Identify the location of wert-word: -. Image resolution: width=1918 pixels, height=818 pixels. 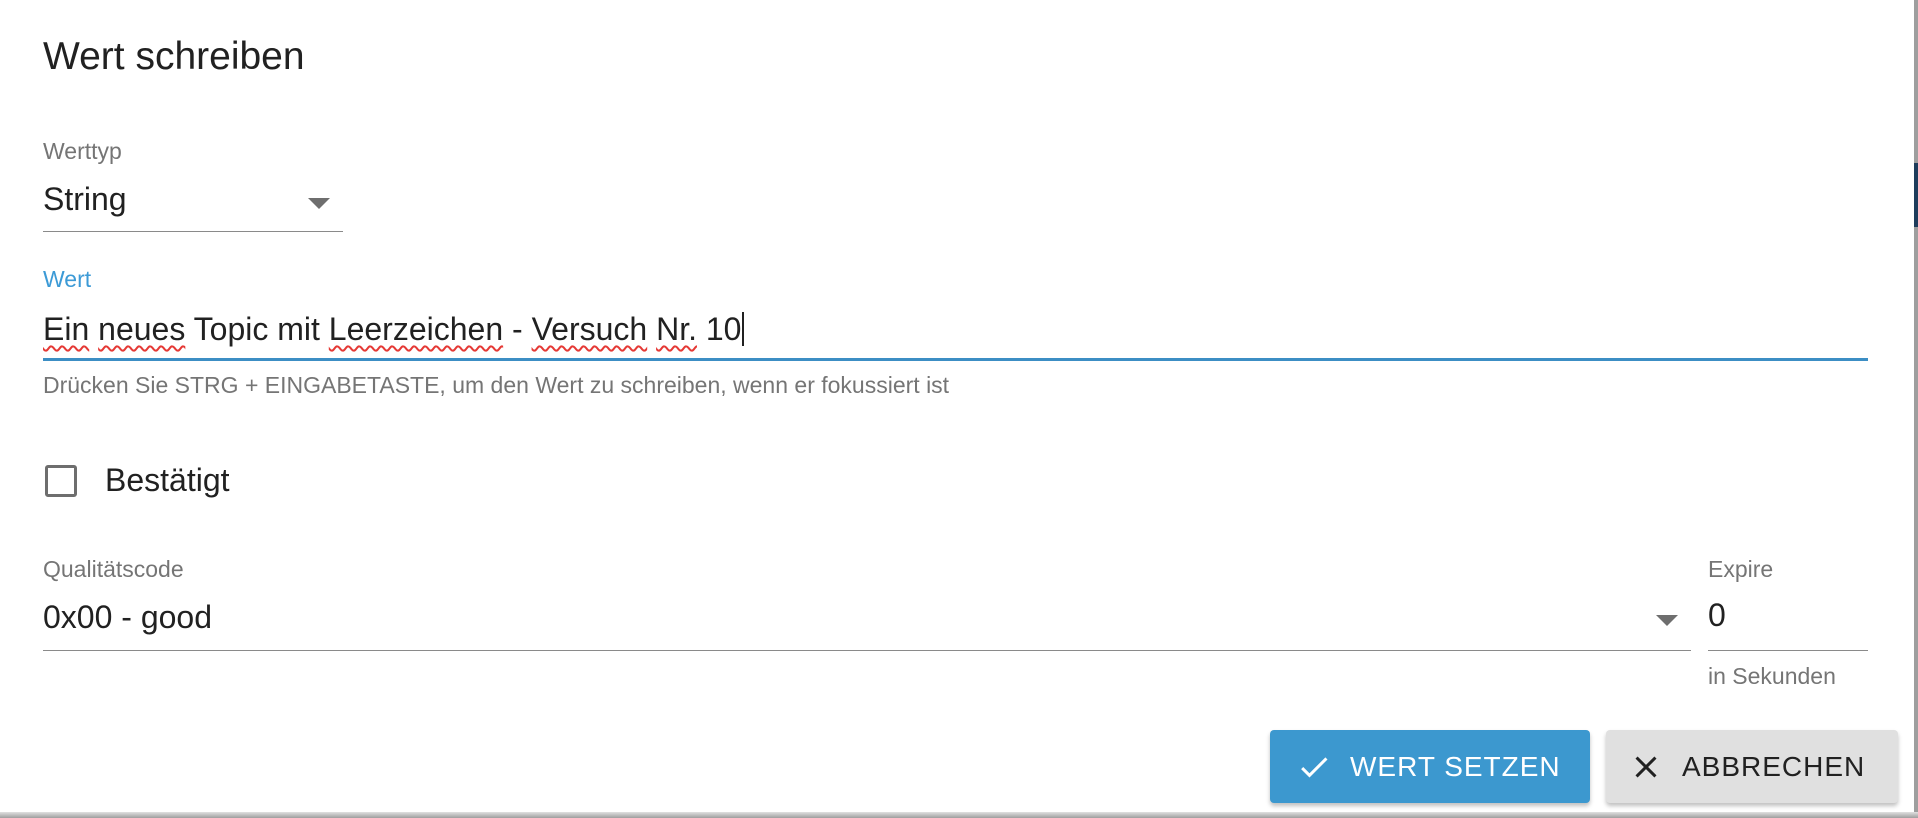
(517, 329).